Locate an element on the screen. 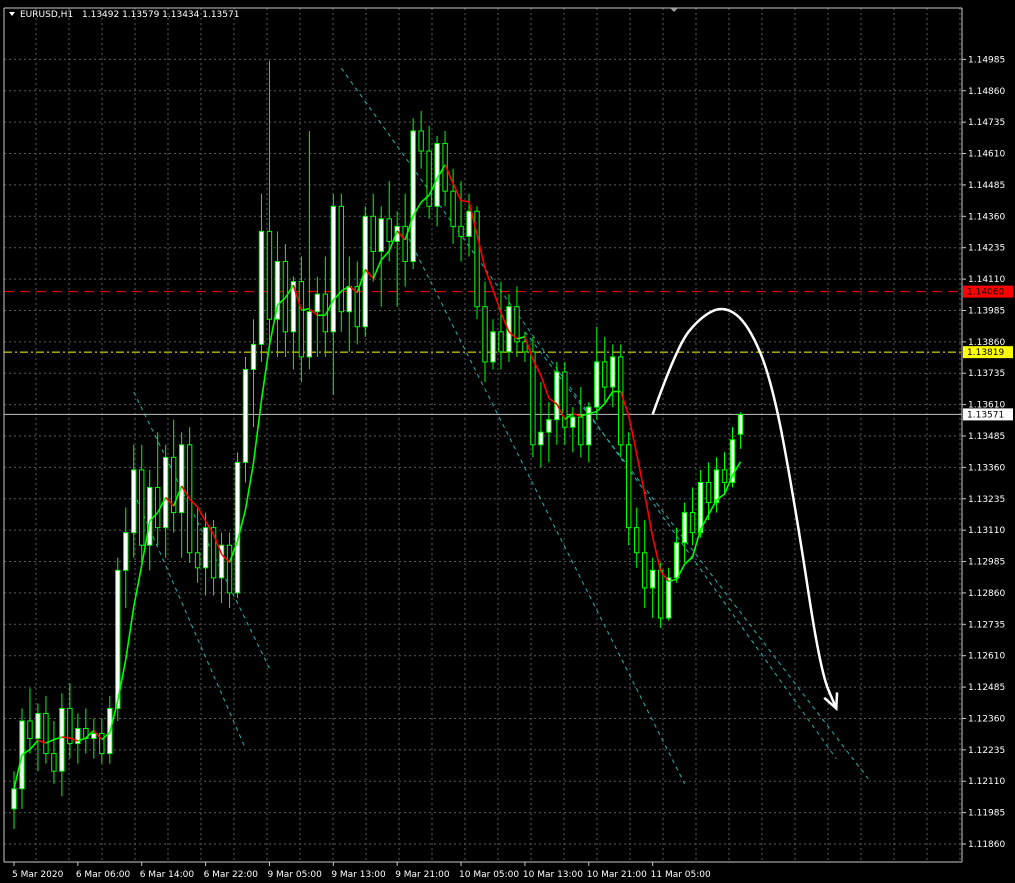  resistance-price-tag-text: 1.14060 is located at coordinates (985, 293).